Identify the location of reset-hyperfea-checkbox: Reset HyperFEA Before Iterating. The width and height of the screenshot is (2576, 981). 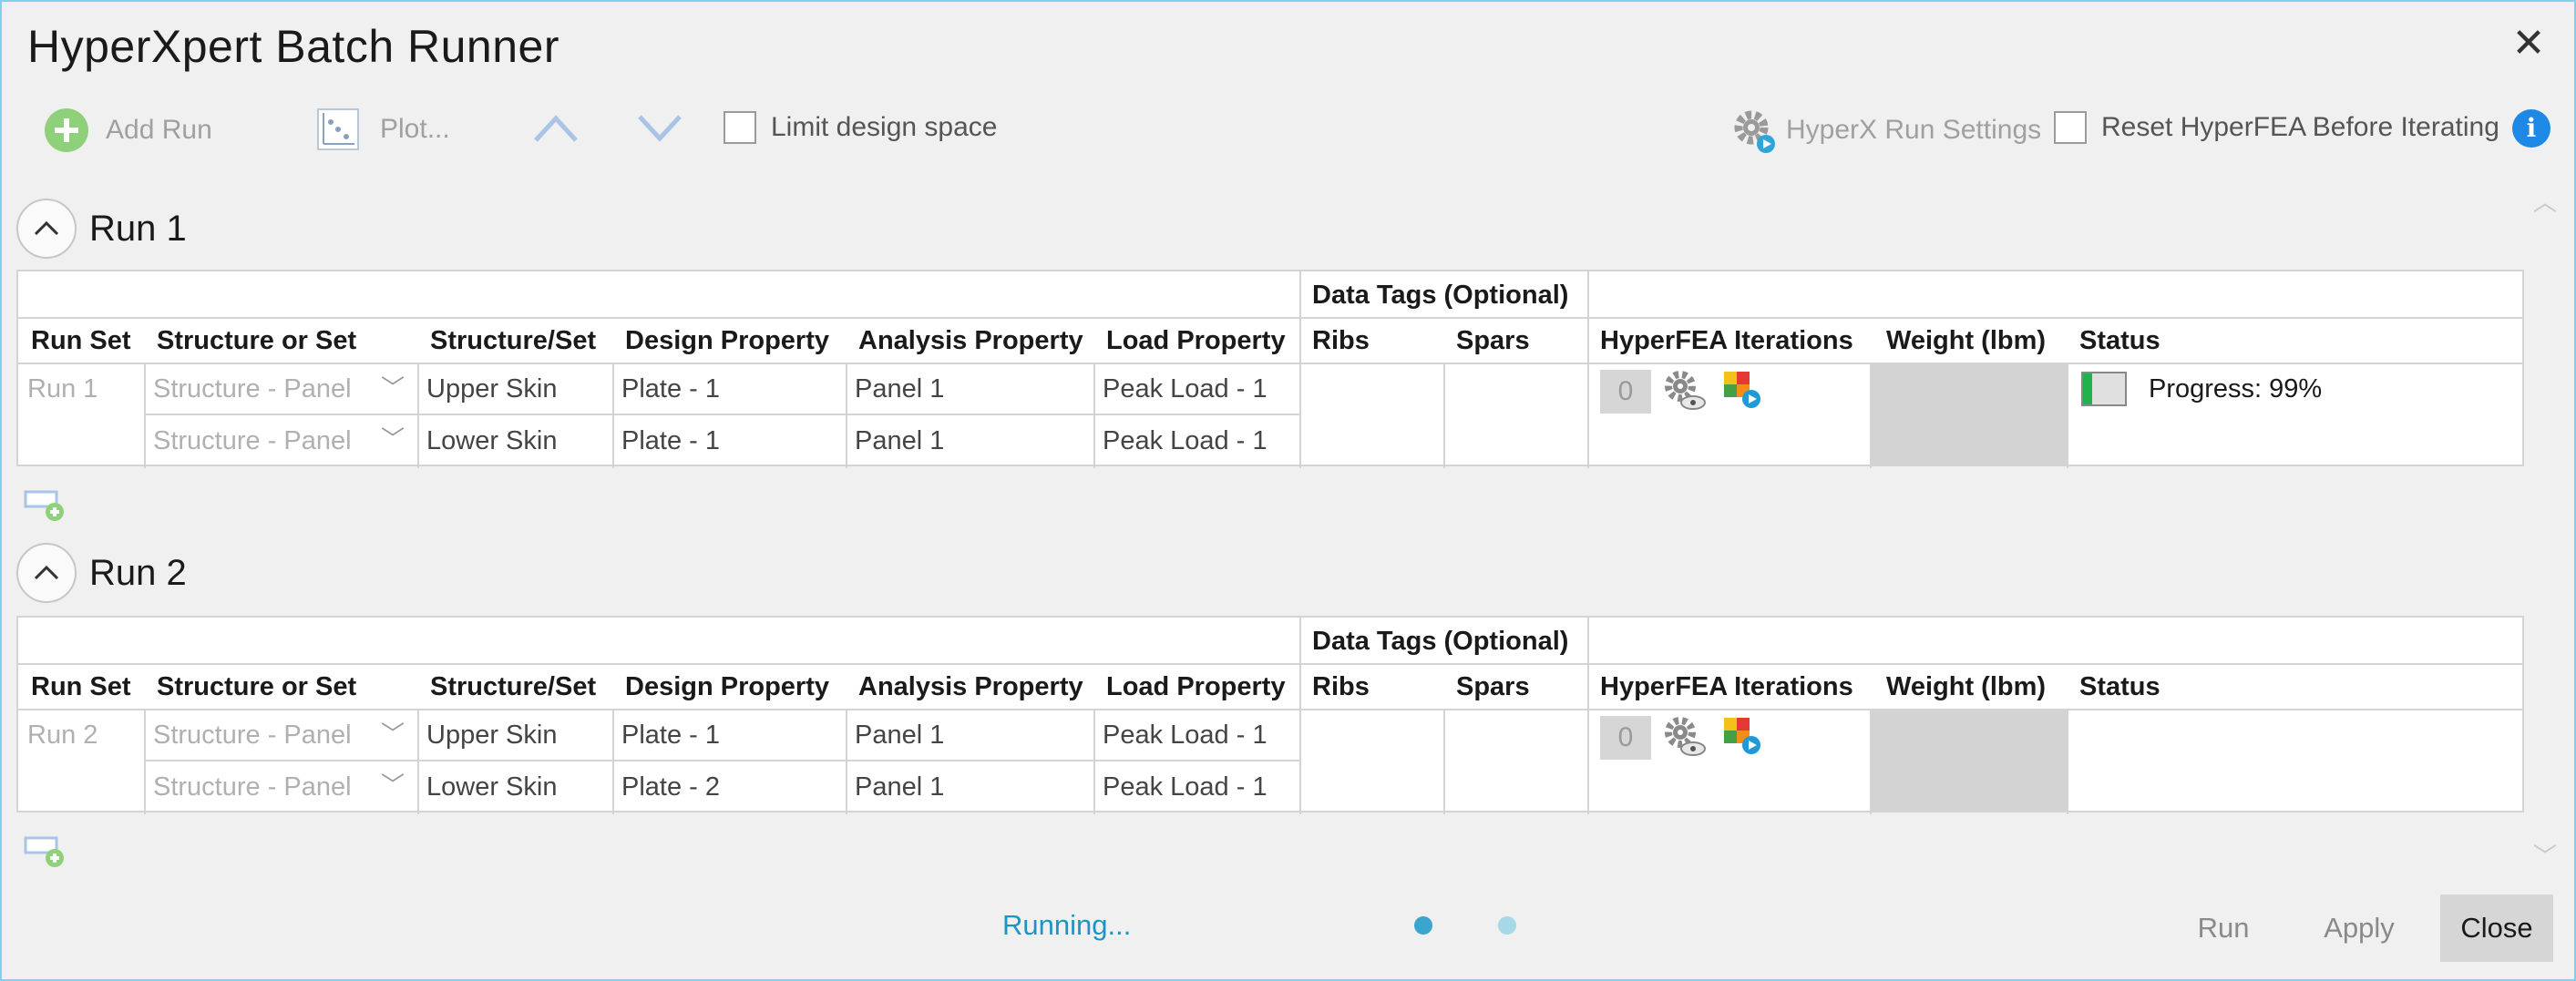
(2277, 127).